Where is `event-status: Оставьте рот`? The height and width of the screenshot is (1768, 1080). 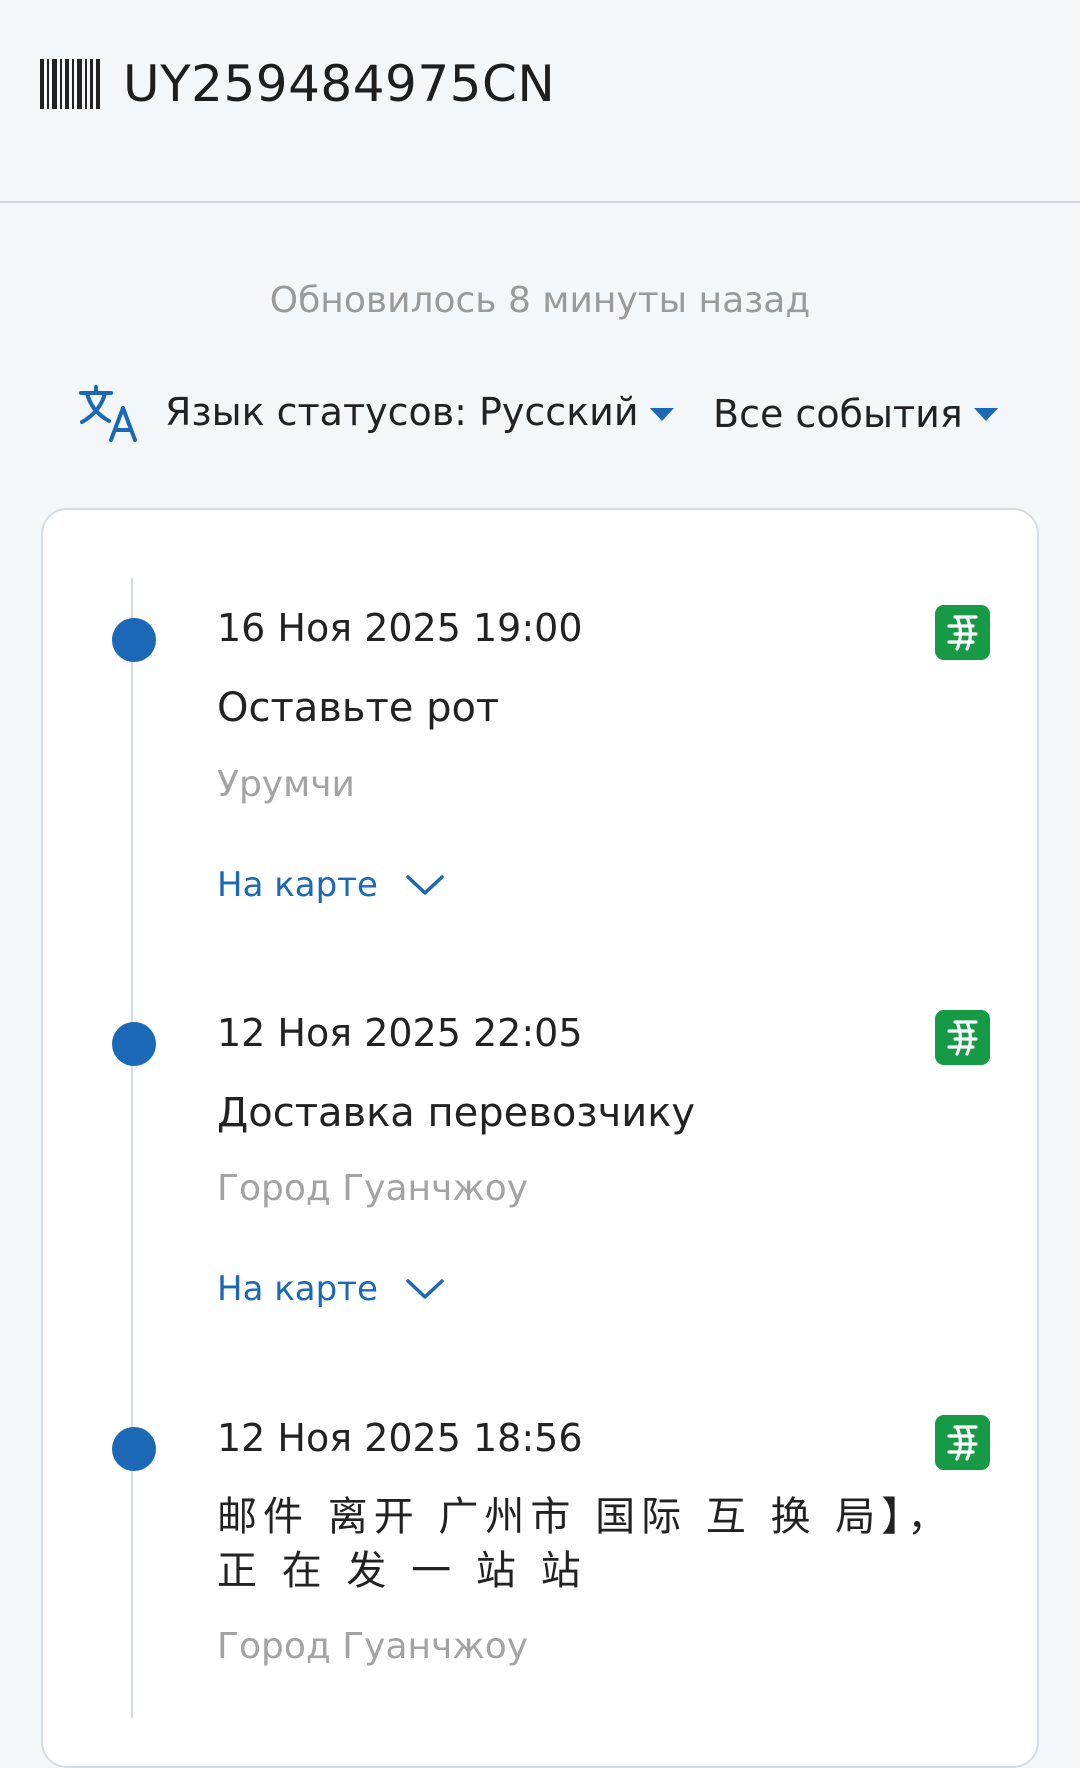
event-status: Оставьте рот is located at coordinates (358, 708).